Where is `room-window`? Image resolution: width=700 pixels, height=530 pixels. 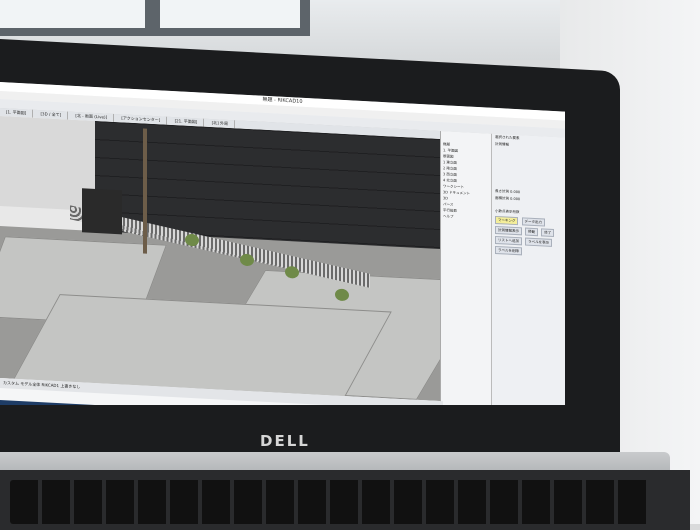 room-window is located at coordinates (155, 18).